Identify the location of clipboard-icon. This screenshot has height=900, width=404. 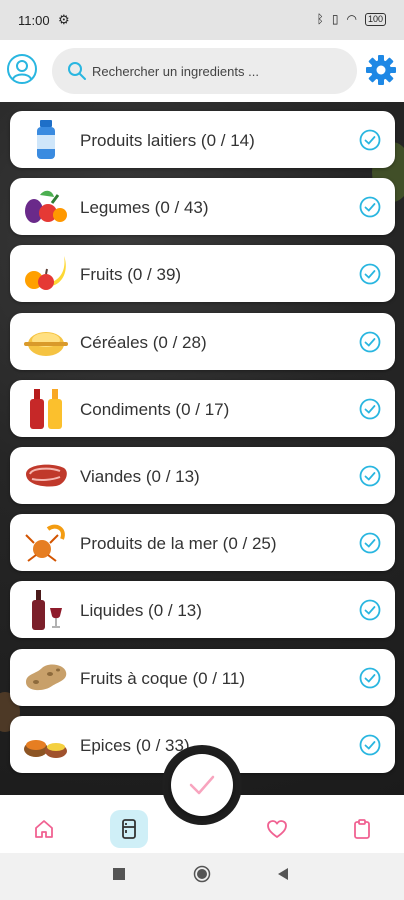
(362, 829).